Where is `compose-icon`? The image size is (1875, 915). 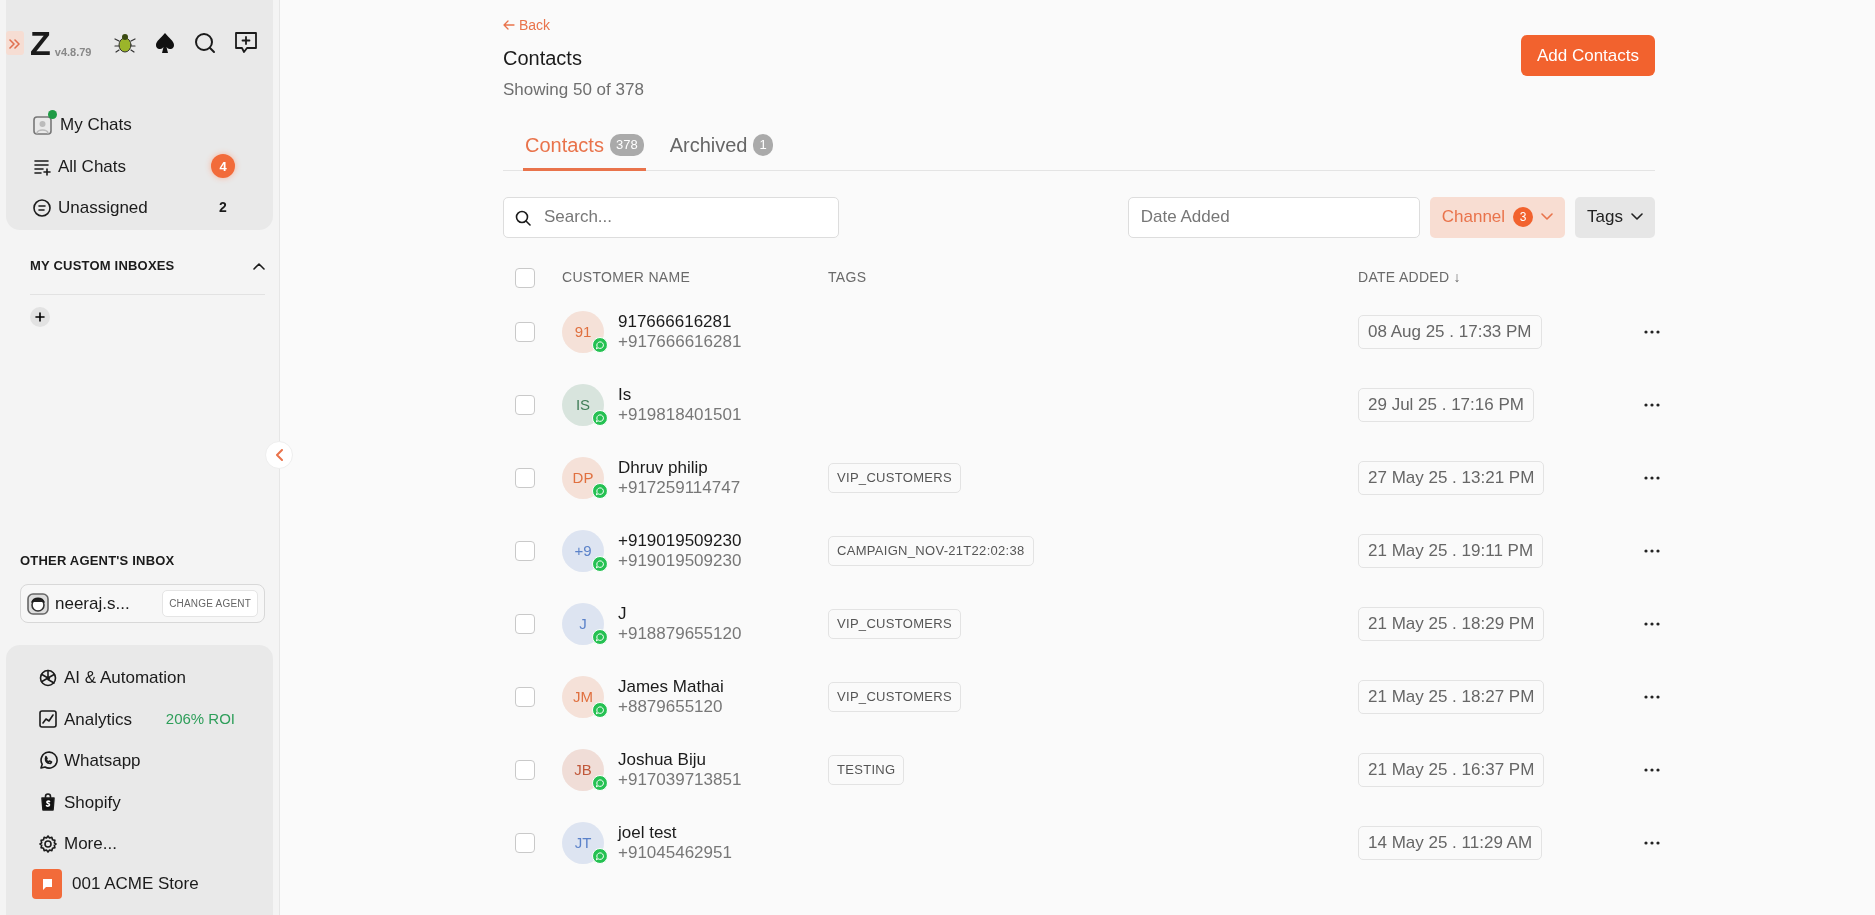
compose-icon is located at coordinates (246, 43).